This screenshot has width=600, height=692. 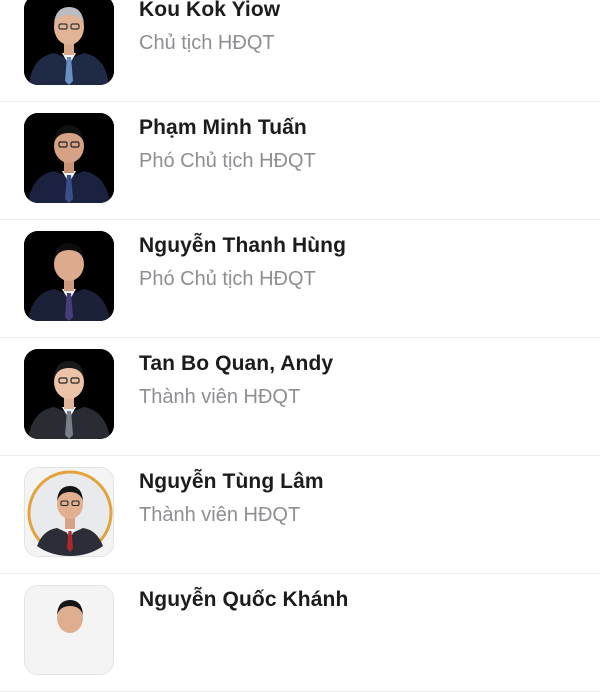 I want to click on member-name: Nguyễn Thanh Hùng, so click(x=243, y=245).